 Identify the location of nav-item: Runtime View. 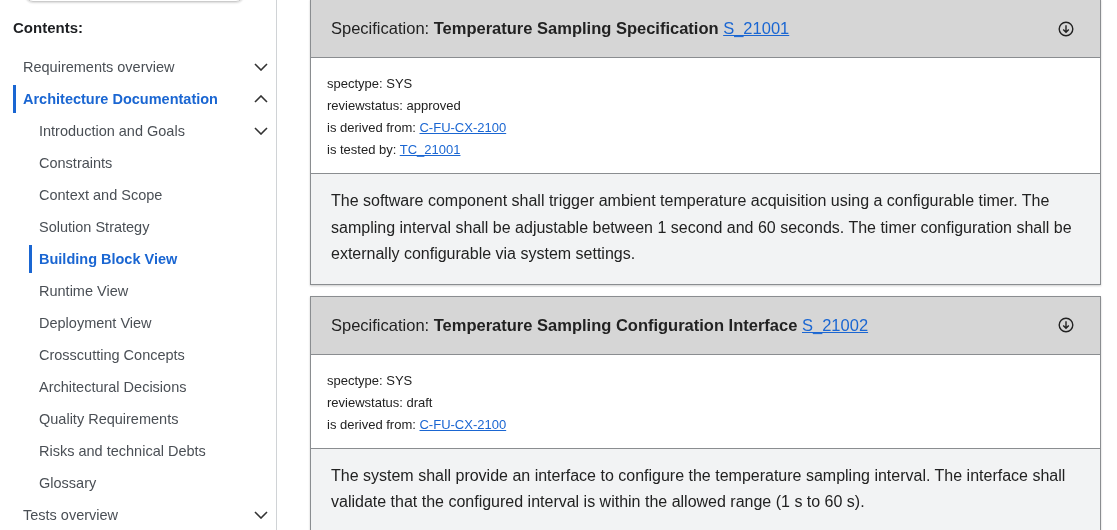
(79, 291).